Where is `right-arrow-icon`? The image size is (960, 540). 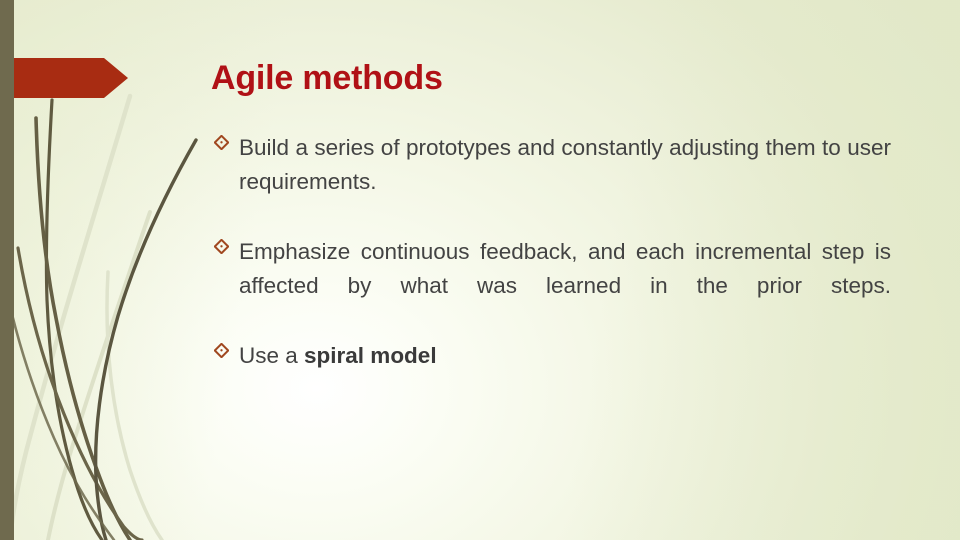 right-arrow-icon is located at coordinates (64, 78).